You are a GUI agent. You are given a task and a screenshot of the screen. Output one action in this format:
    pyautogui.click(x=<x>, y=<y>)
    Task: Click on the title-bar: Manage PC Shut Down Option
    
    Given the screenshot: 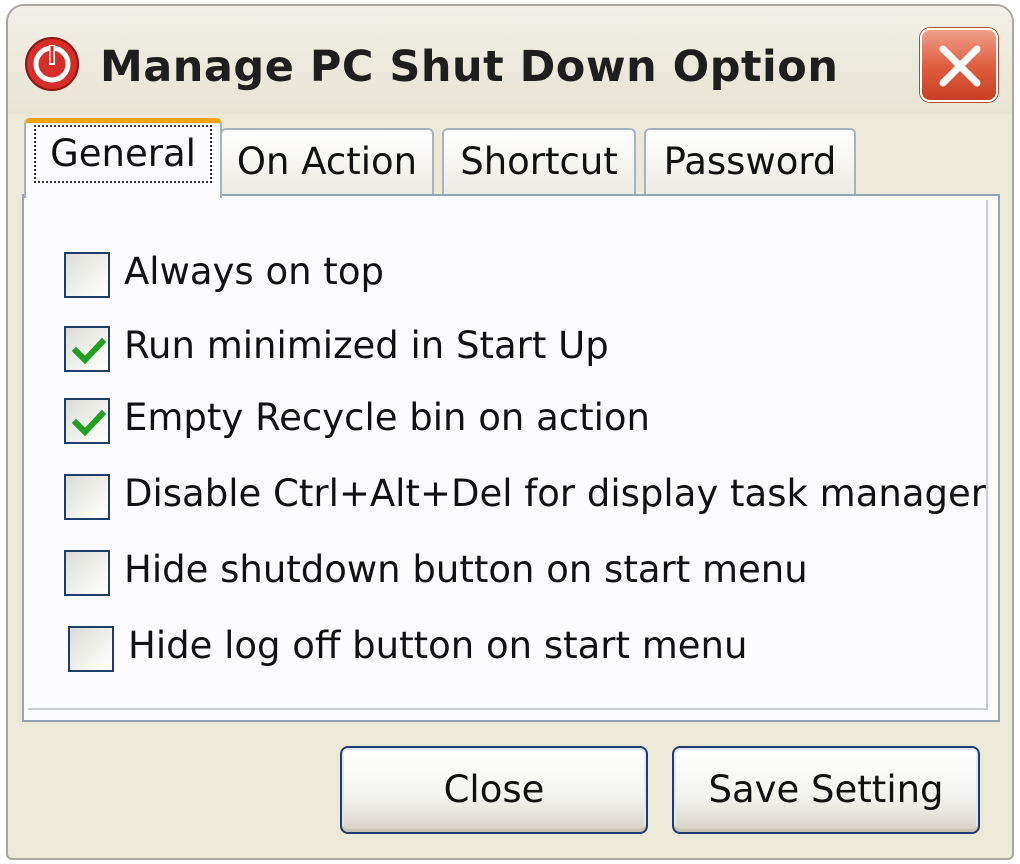 What is the action you would take?
    pyautogui.click(x=510, y=60)
    